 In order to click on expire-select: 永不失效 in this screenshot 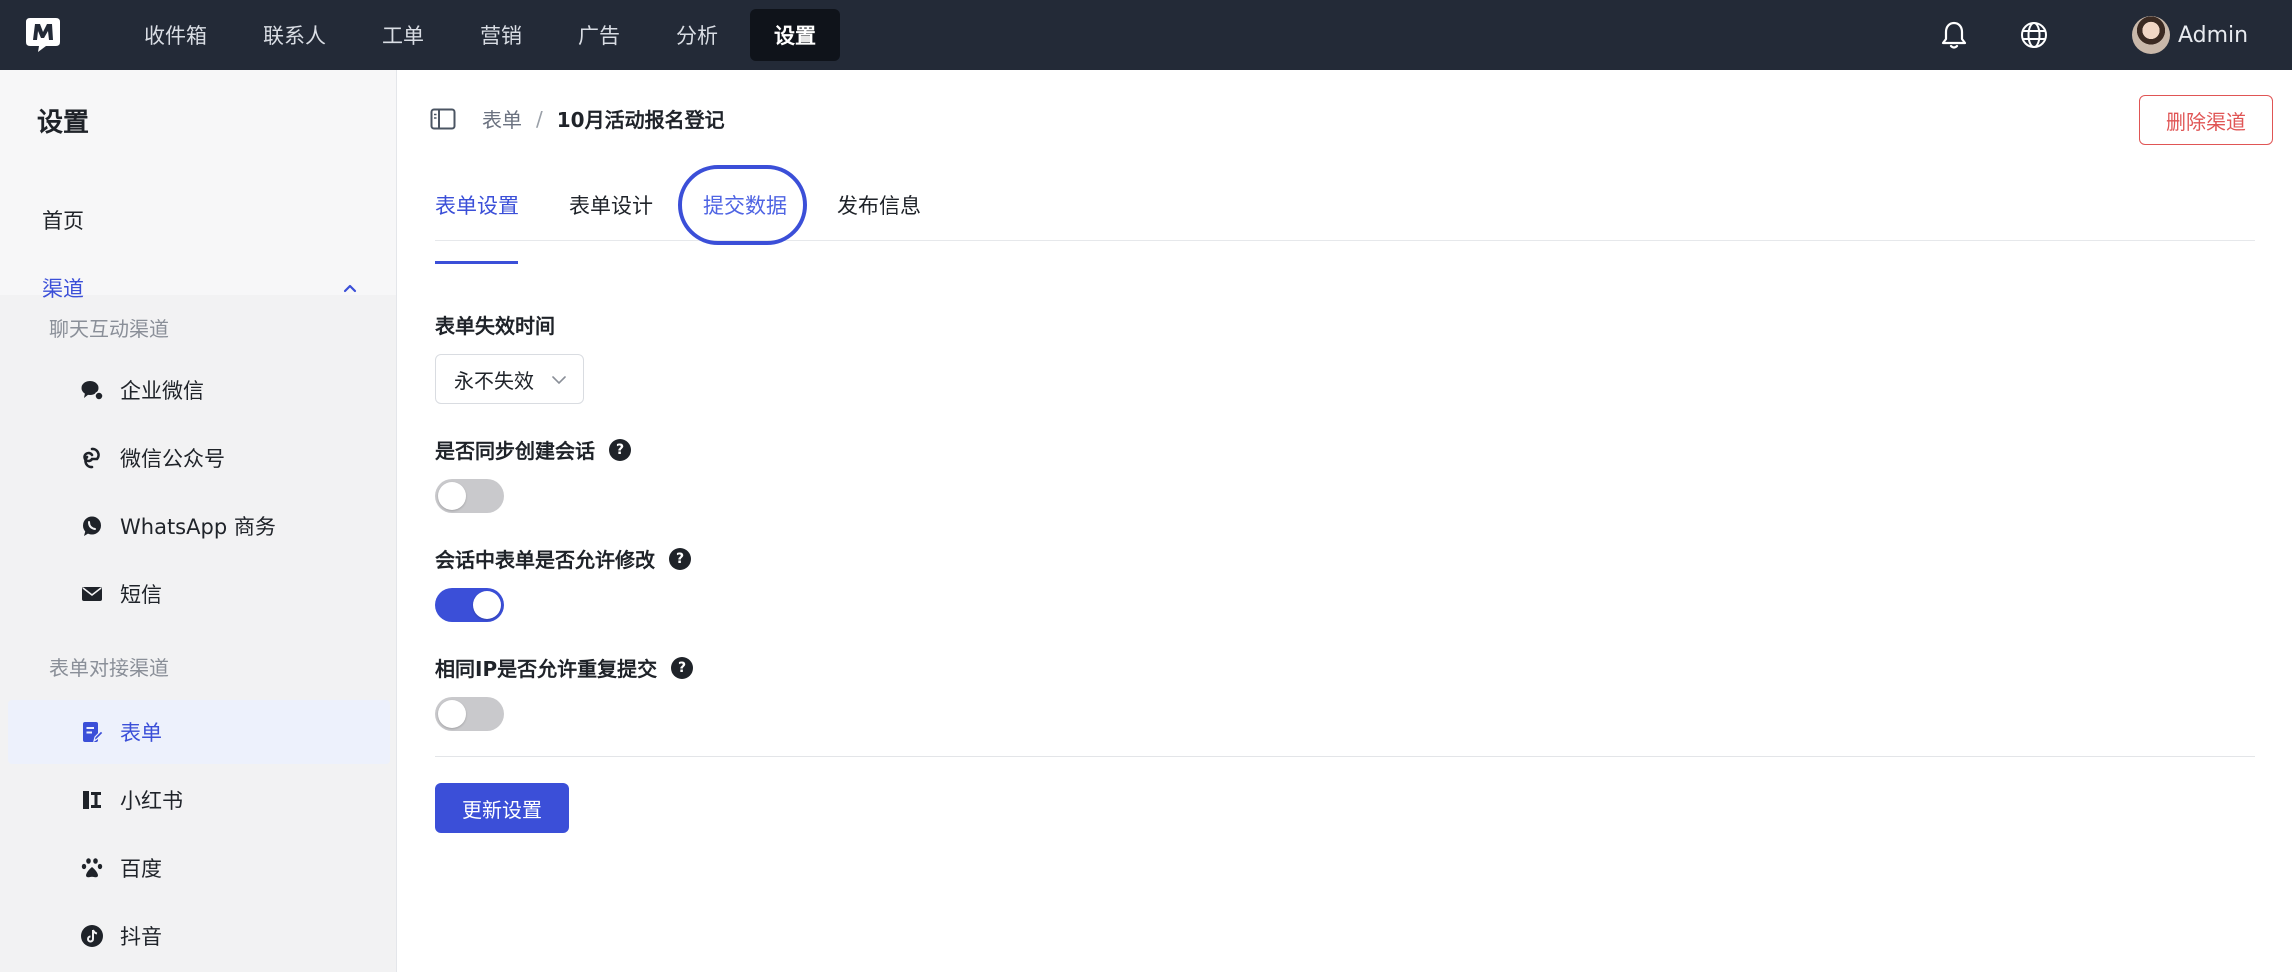, I will do `click(509, 379)`.